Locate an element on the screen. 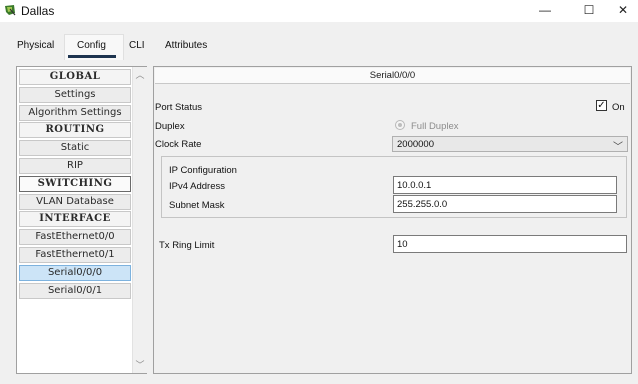 The image size is (638, 384). nav-scrollbar: ︿ ﹀ is located at coordinates (139, 220).